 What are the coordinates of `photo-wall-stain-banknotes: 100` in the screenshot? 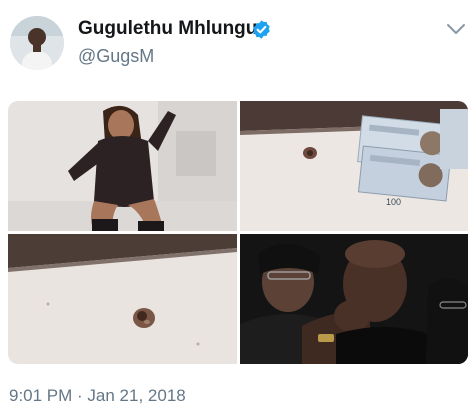 It's located at (354, 166).